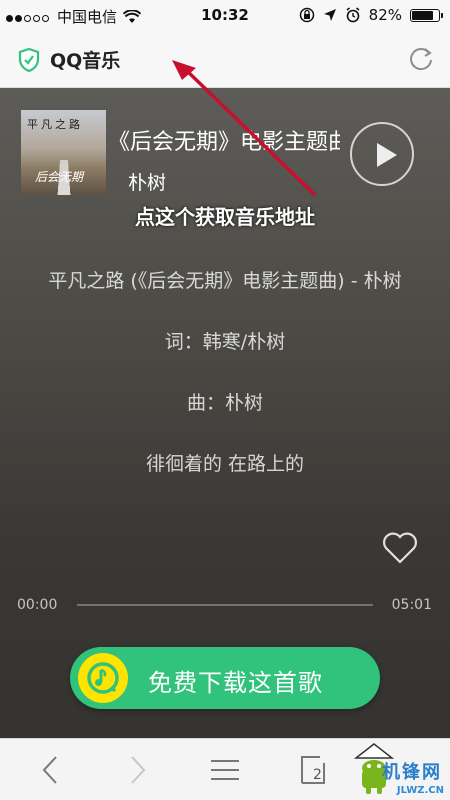  Describe the element at coordinates (103, 678) in the screenshot. I see `qq-music-logo-icon` at that location.